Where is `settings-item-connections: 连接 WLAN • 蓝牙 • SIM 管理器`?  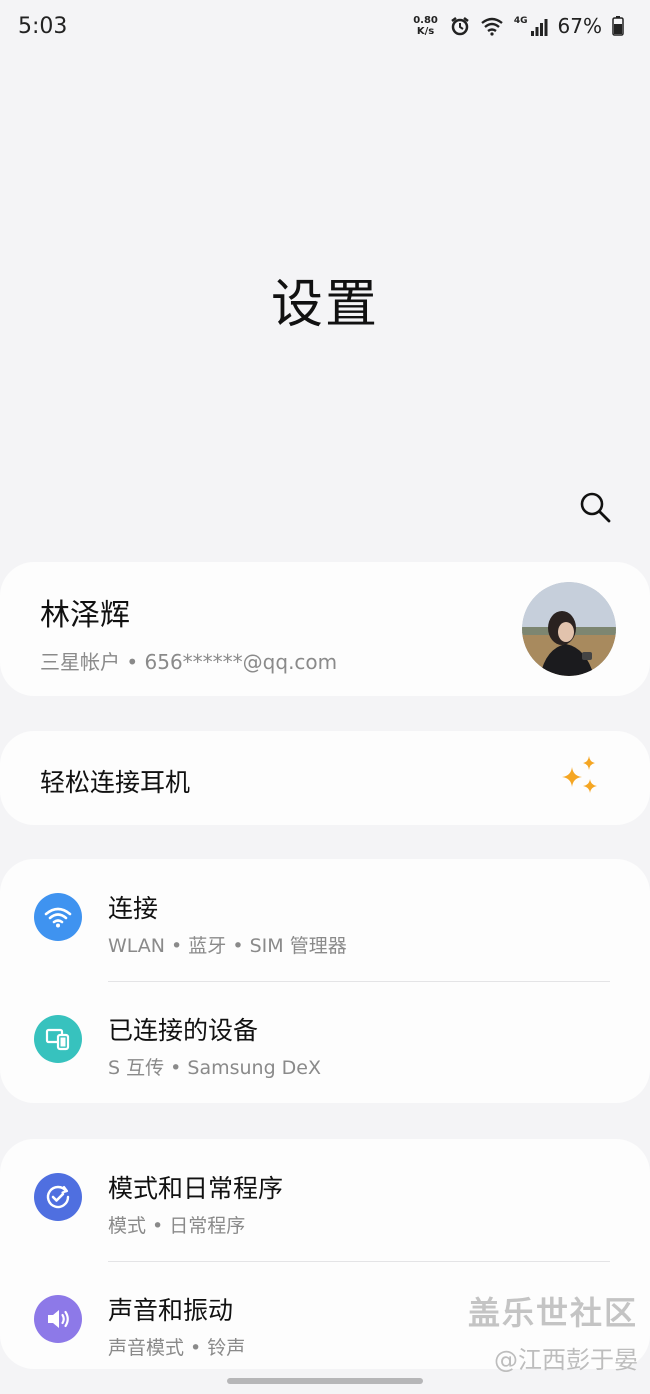
settings-item-connections: 连接 WLAN • 蓝牙 • SIM 管理器 is located at coordinates (325, 920).